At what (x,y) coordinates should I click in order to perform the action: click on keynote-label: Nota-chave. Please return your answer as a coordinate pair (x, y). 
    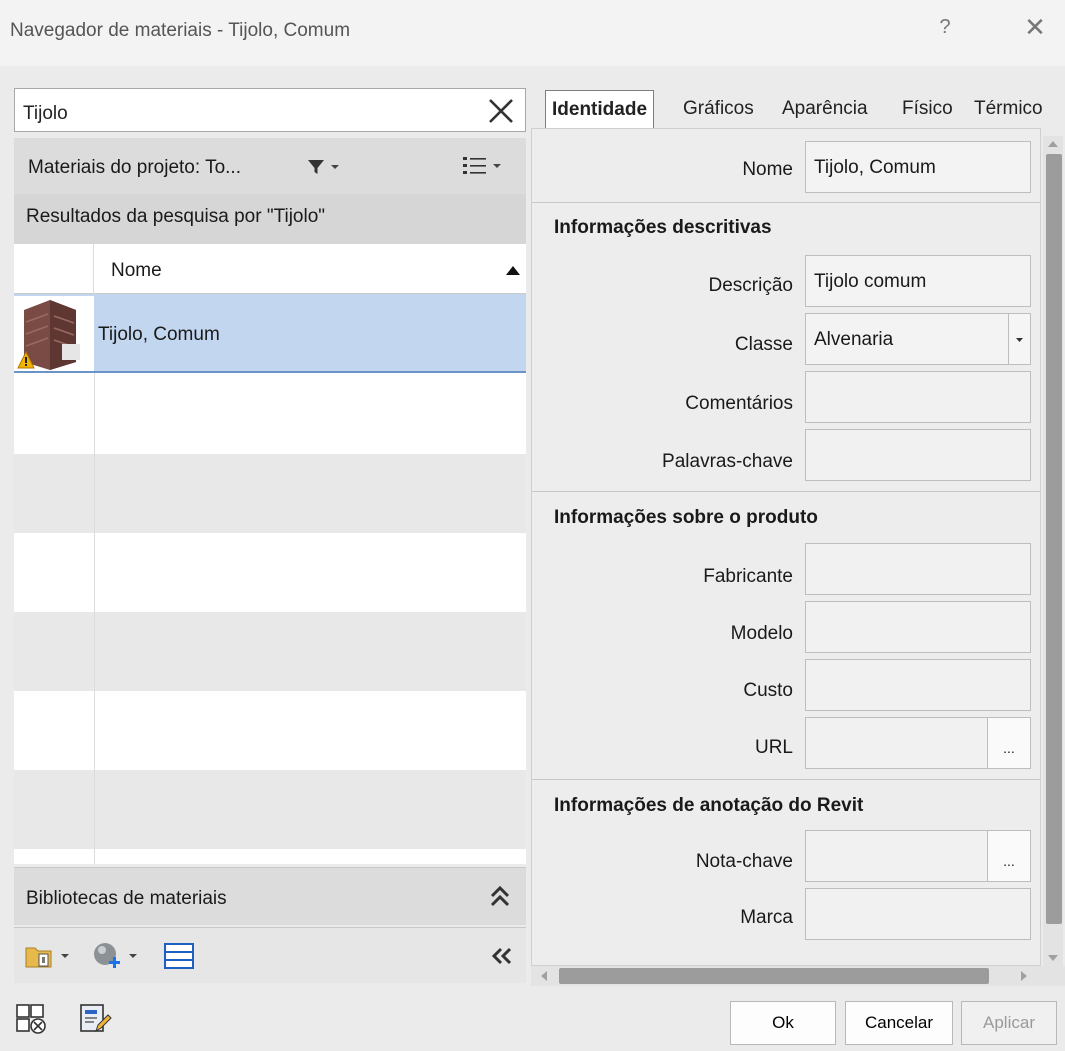
    Looking at the image, I should click on (744, 861).